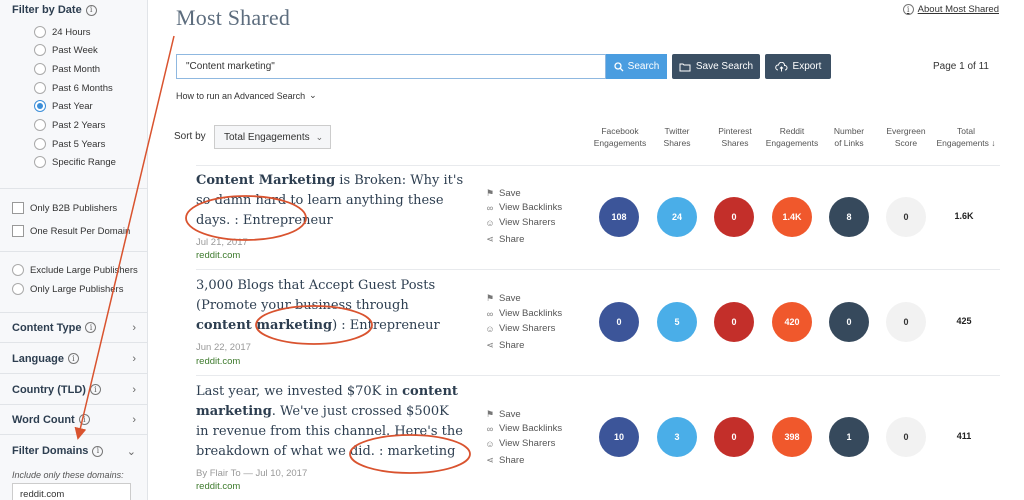 The width and height of the screenshot is (1024, 500). I want to click on content-type-section: Content Type i ›, so click(74, 328).